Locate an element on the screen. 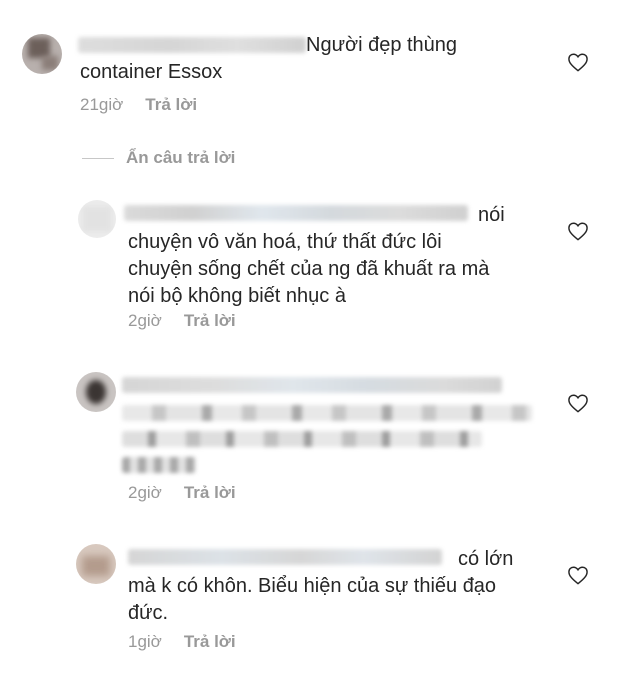  timestamp: 1giờ is located at coordinates (145, 641).